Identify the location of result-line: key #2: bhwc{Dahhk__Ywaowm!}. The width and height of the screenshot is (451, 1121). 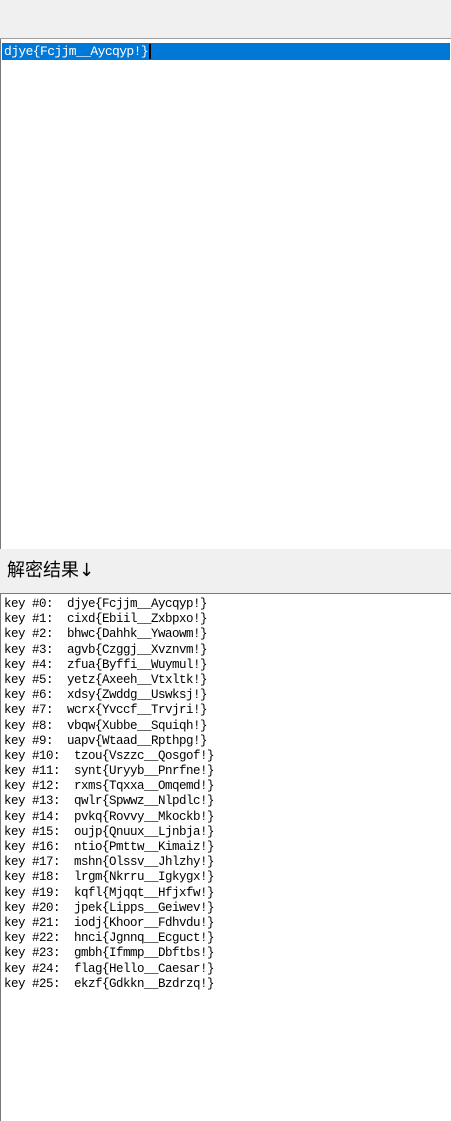
(106, 634).